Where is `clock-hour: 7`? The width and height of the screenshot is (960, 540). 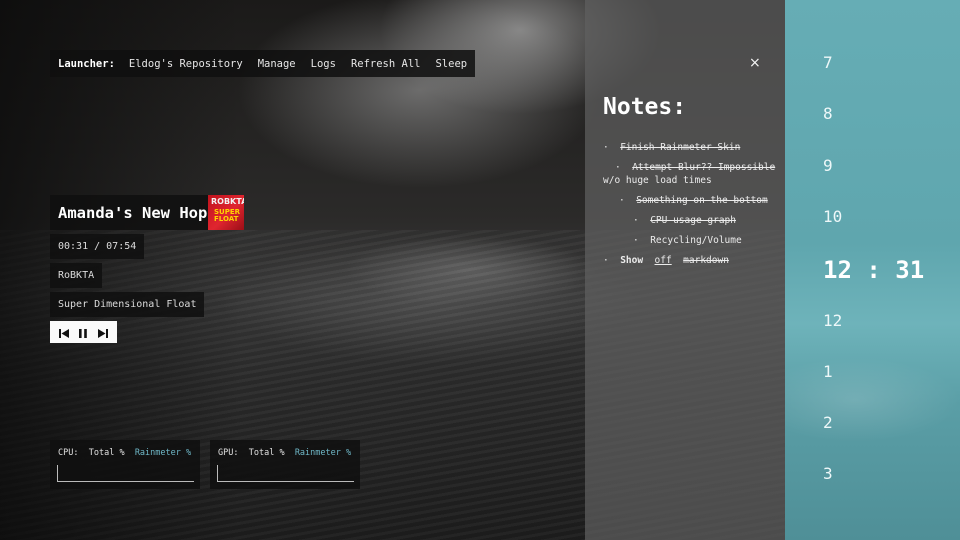
clock-hour: 7 is located at coordinates (828, 62).